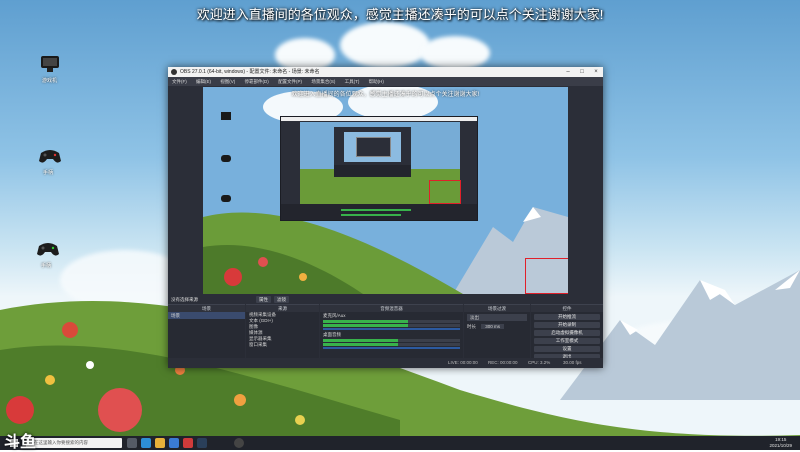 This screenshot has width=800, height=452. Describe the element at coordinates (567, 308) in the screenshot. I see `controls-title: 控件` at that location.